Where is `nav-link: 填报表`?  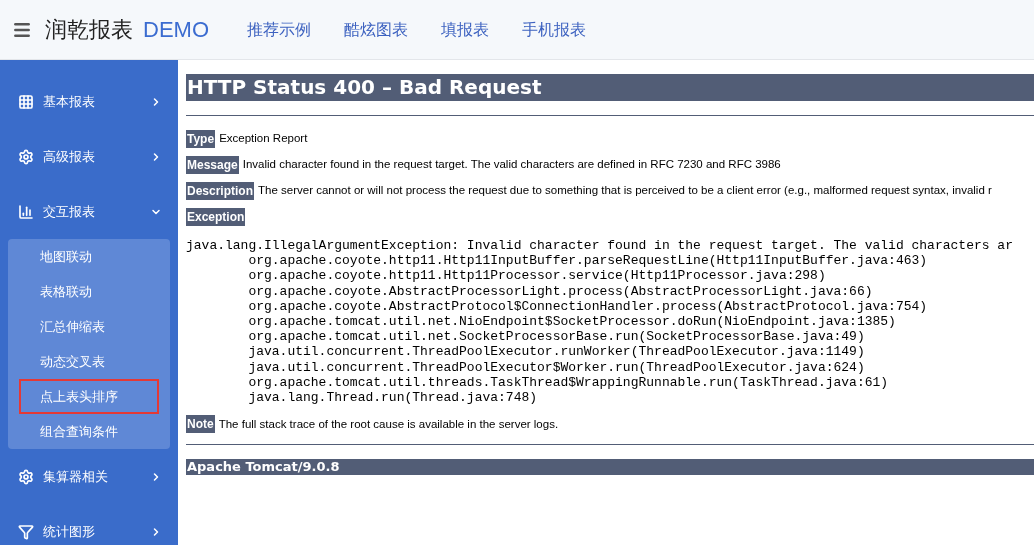 nav-link: 填报表 is located at coordinates (465, 29).